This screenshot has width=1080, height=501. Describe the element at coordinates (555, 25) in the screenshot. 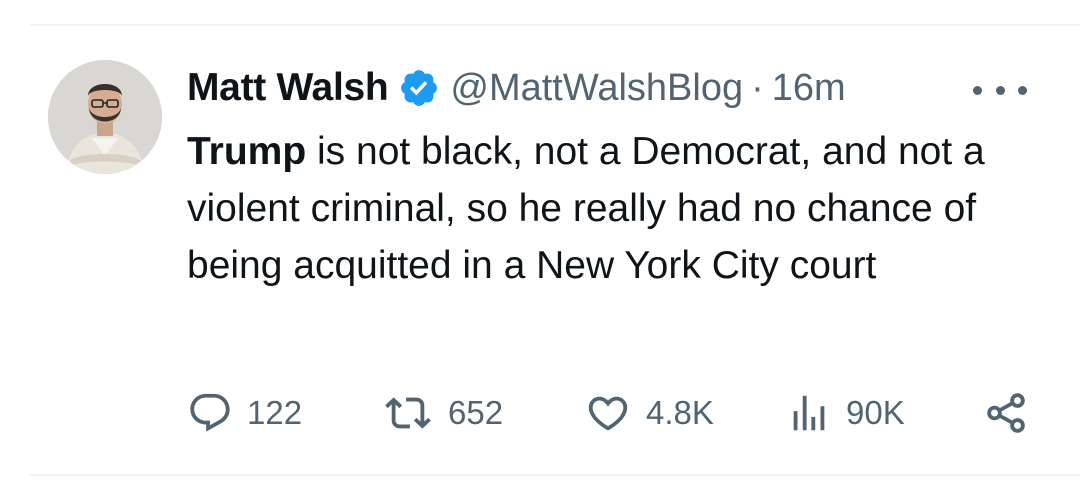

I see `top-divider` at that location.